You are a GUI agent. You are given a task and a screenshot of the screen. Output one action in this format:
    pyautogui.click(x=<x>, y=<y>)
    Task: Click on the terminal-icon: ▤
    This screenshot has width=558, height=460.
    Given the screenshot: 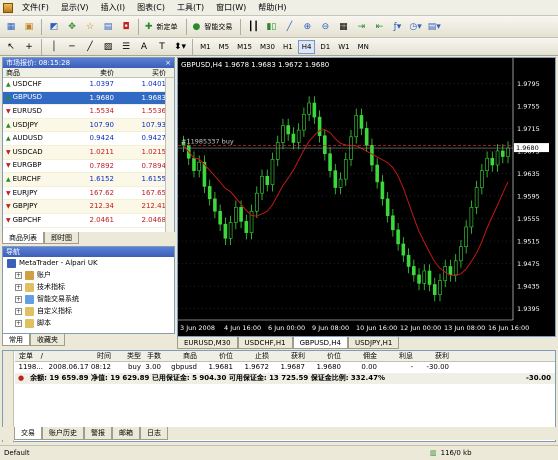 What is the action you would take?
    pyautogui.click(x=108, y=27)
    